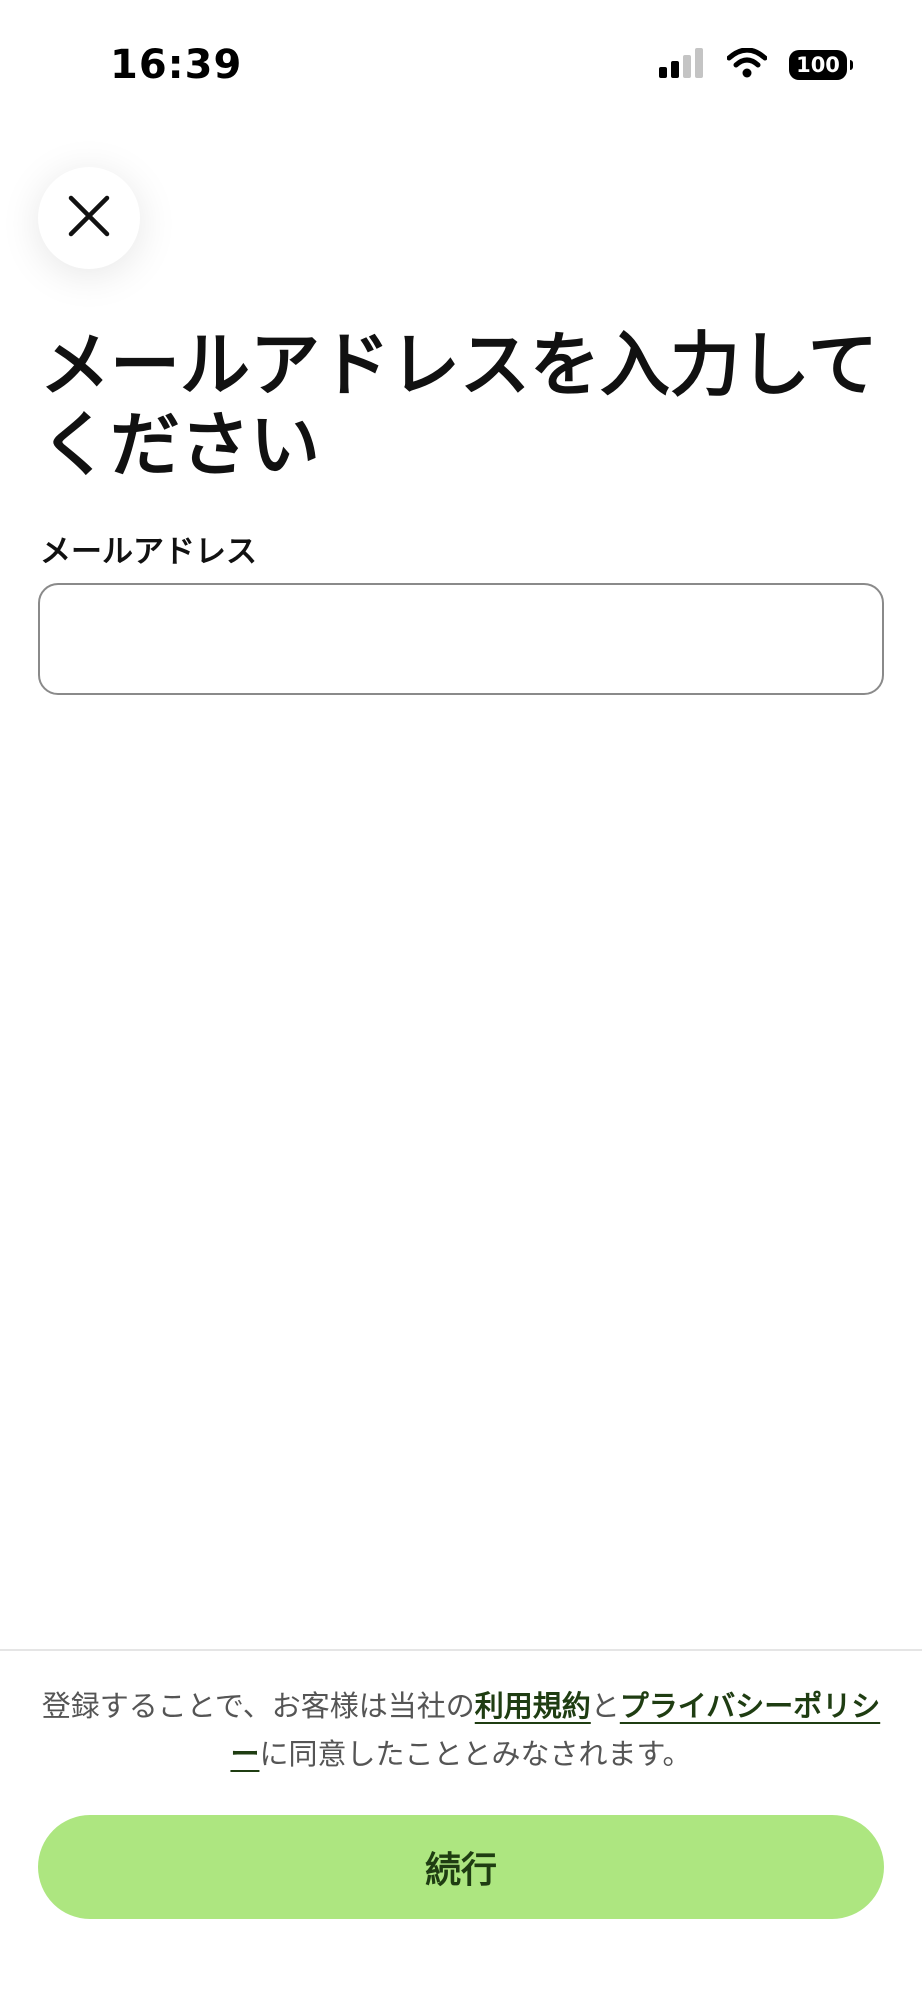 The height and width of the screenshot is (2000, 922). Describe the element at coordinates (747, 64) in the screenshot. I see `wifi-icon` at that location.